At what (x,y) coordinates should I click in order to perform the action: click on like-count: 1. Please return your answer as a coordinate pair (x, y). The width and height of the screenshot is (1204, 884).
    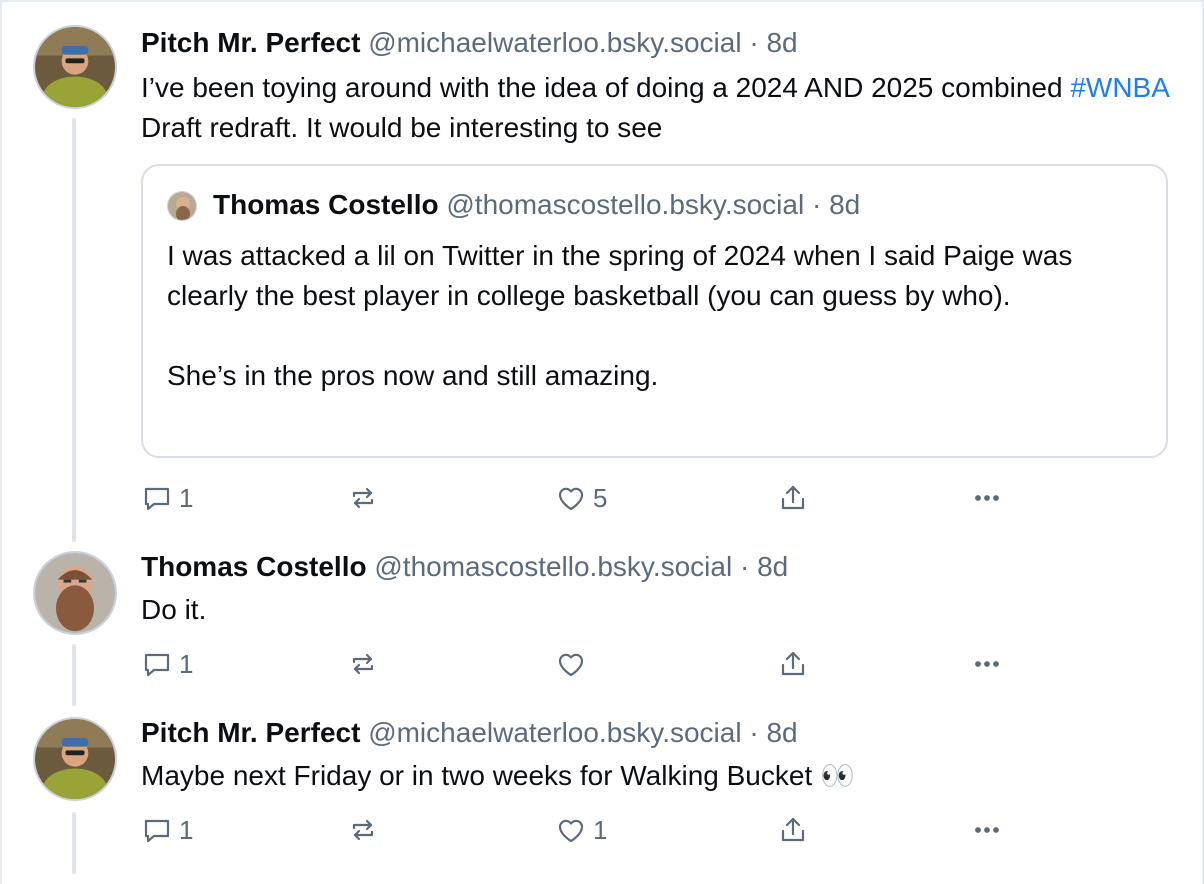
    Looking at the image, I should click on (600, 829).